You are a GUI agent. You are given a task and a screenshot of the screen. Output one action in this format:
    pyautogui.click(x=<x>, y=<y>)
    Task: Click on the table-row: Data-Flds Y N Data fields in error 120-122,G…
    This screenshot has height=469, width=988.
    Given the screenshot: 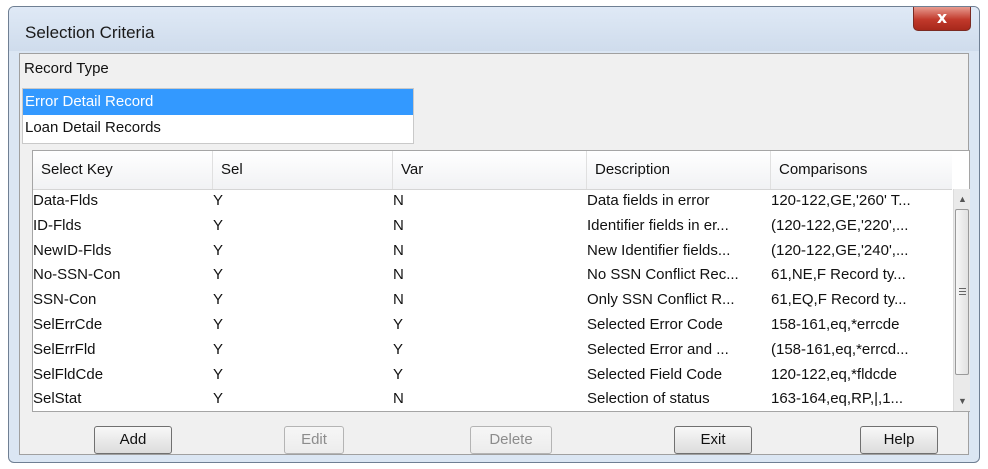 What is the action you would take?
    pyautogui.click(x=492, y=201)
    